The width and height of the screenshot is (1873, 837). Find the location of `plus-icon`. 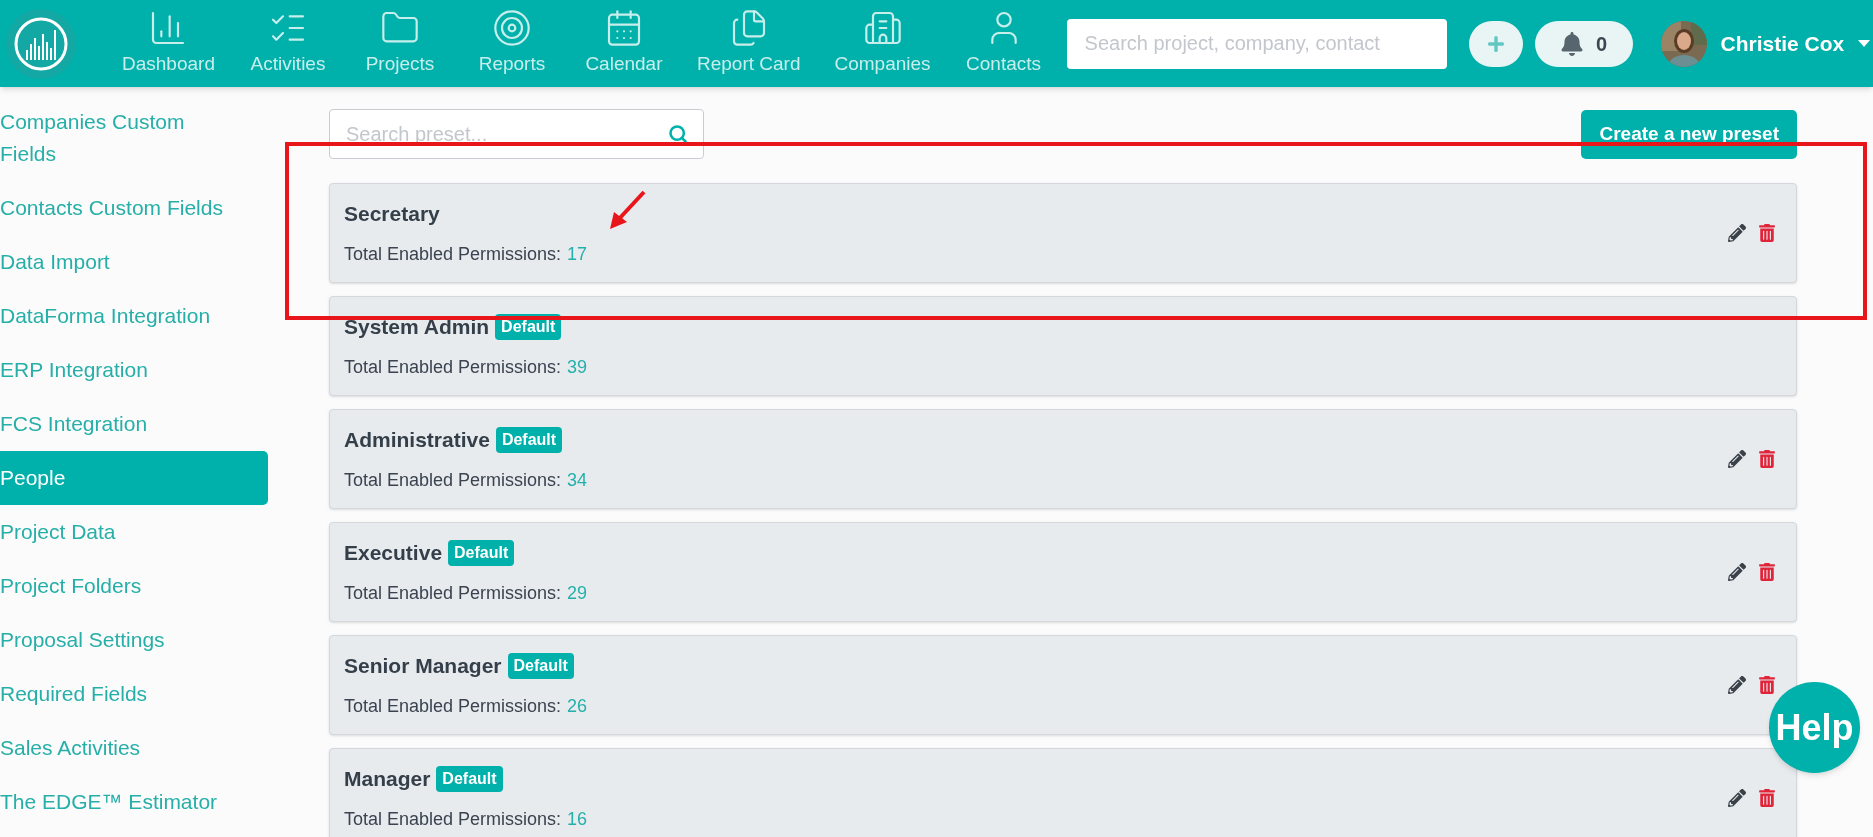

plus-icon is located at coordinates (1495, 43).